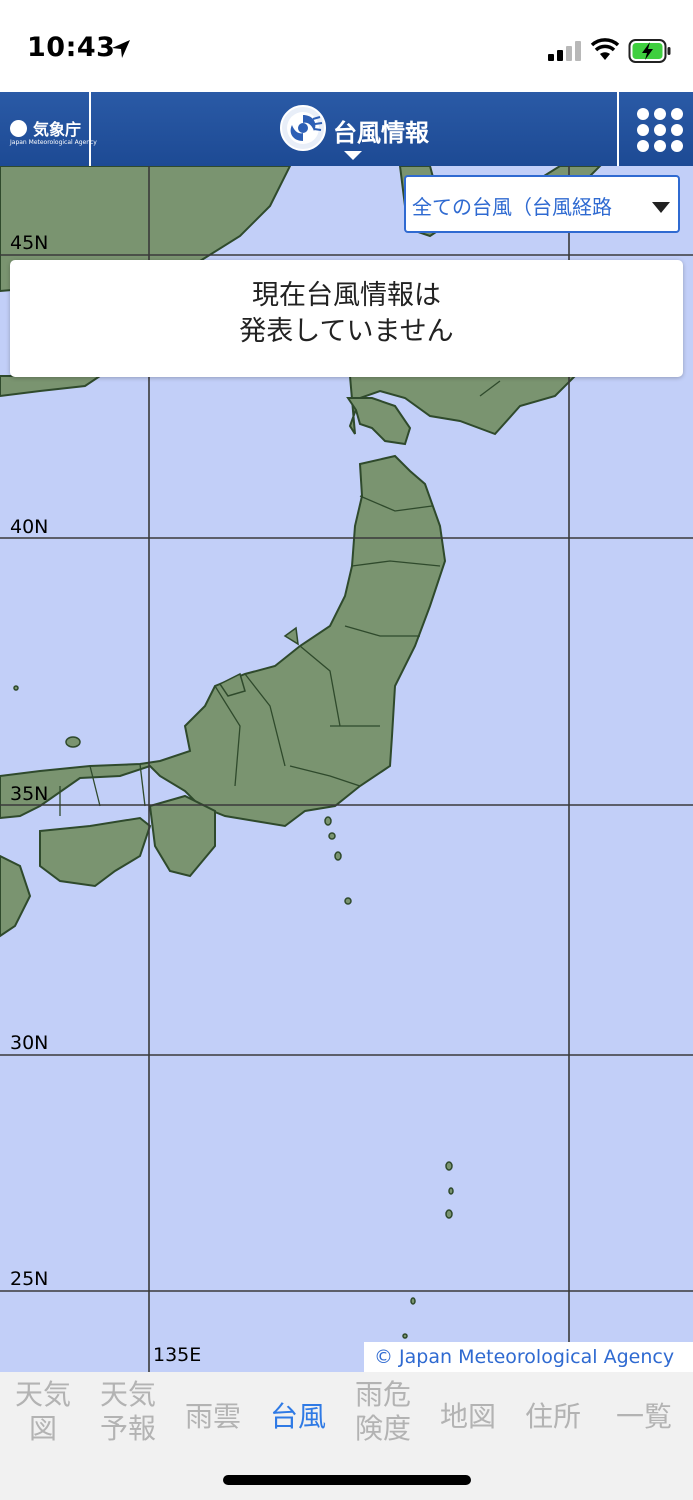 The image size is (693, 1500). Describe the element at coordinates (121, 49) in the screenshot. I see `location-arrow-icon` at that location.